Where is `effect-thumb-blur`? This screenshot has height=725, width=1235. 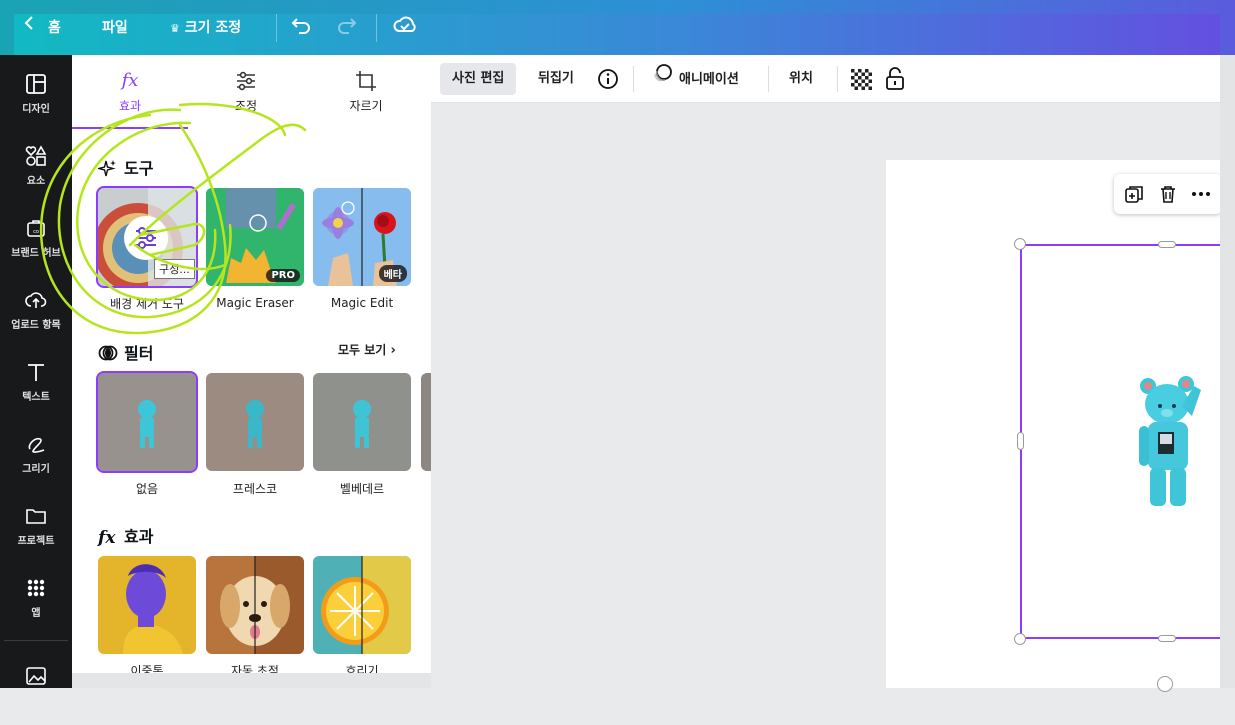
effect-thumb-blur is located at coordinates (362, 605).